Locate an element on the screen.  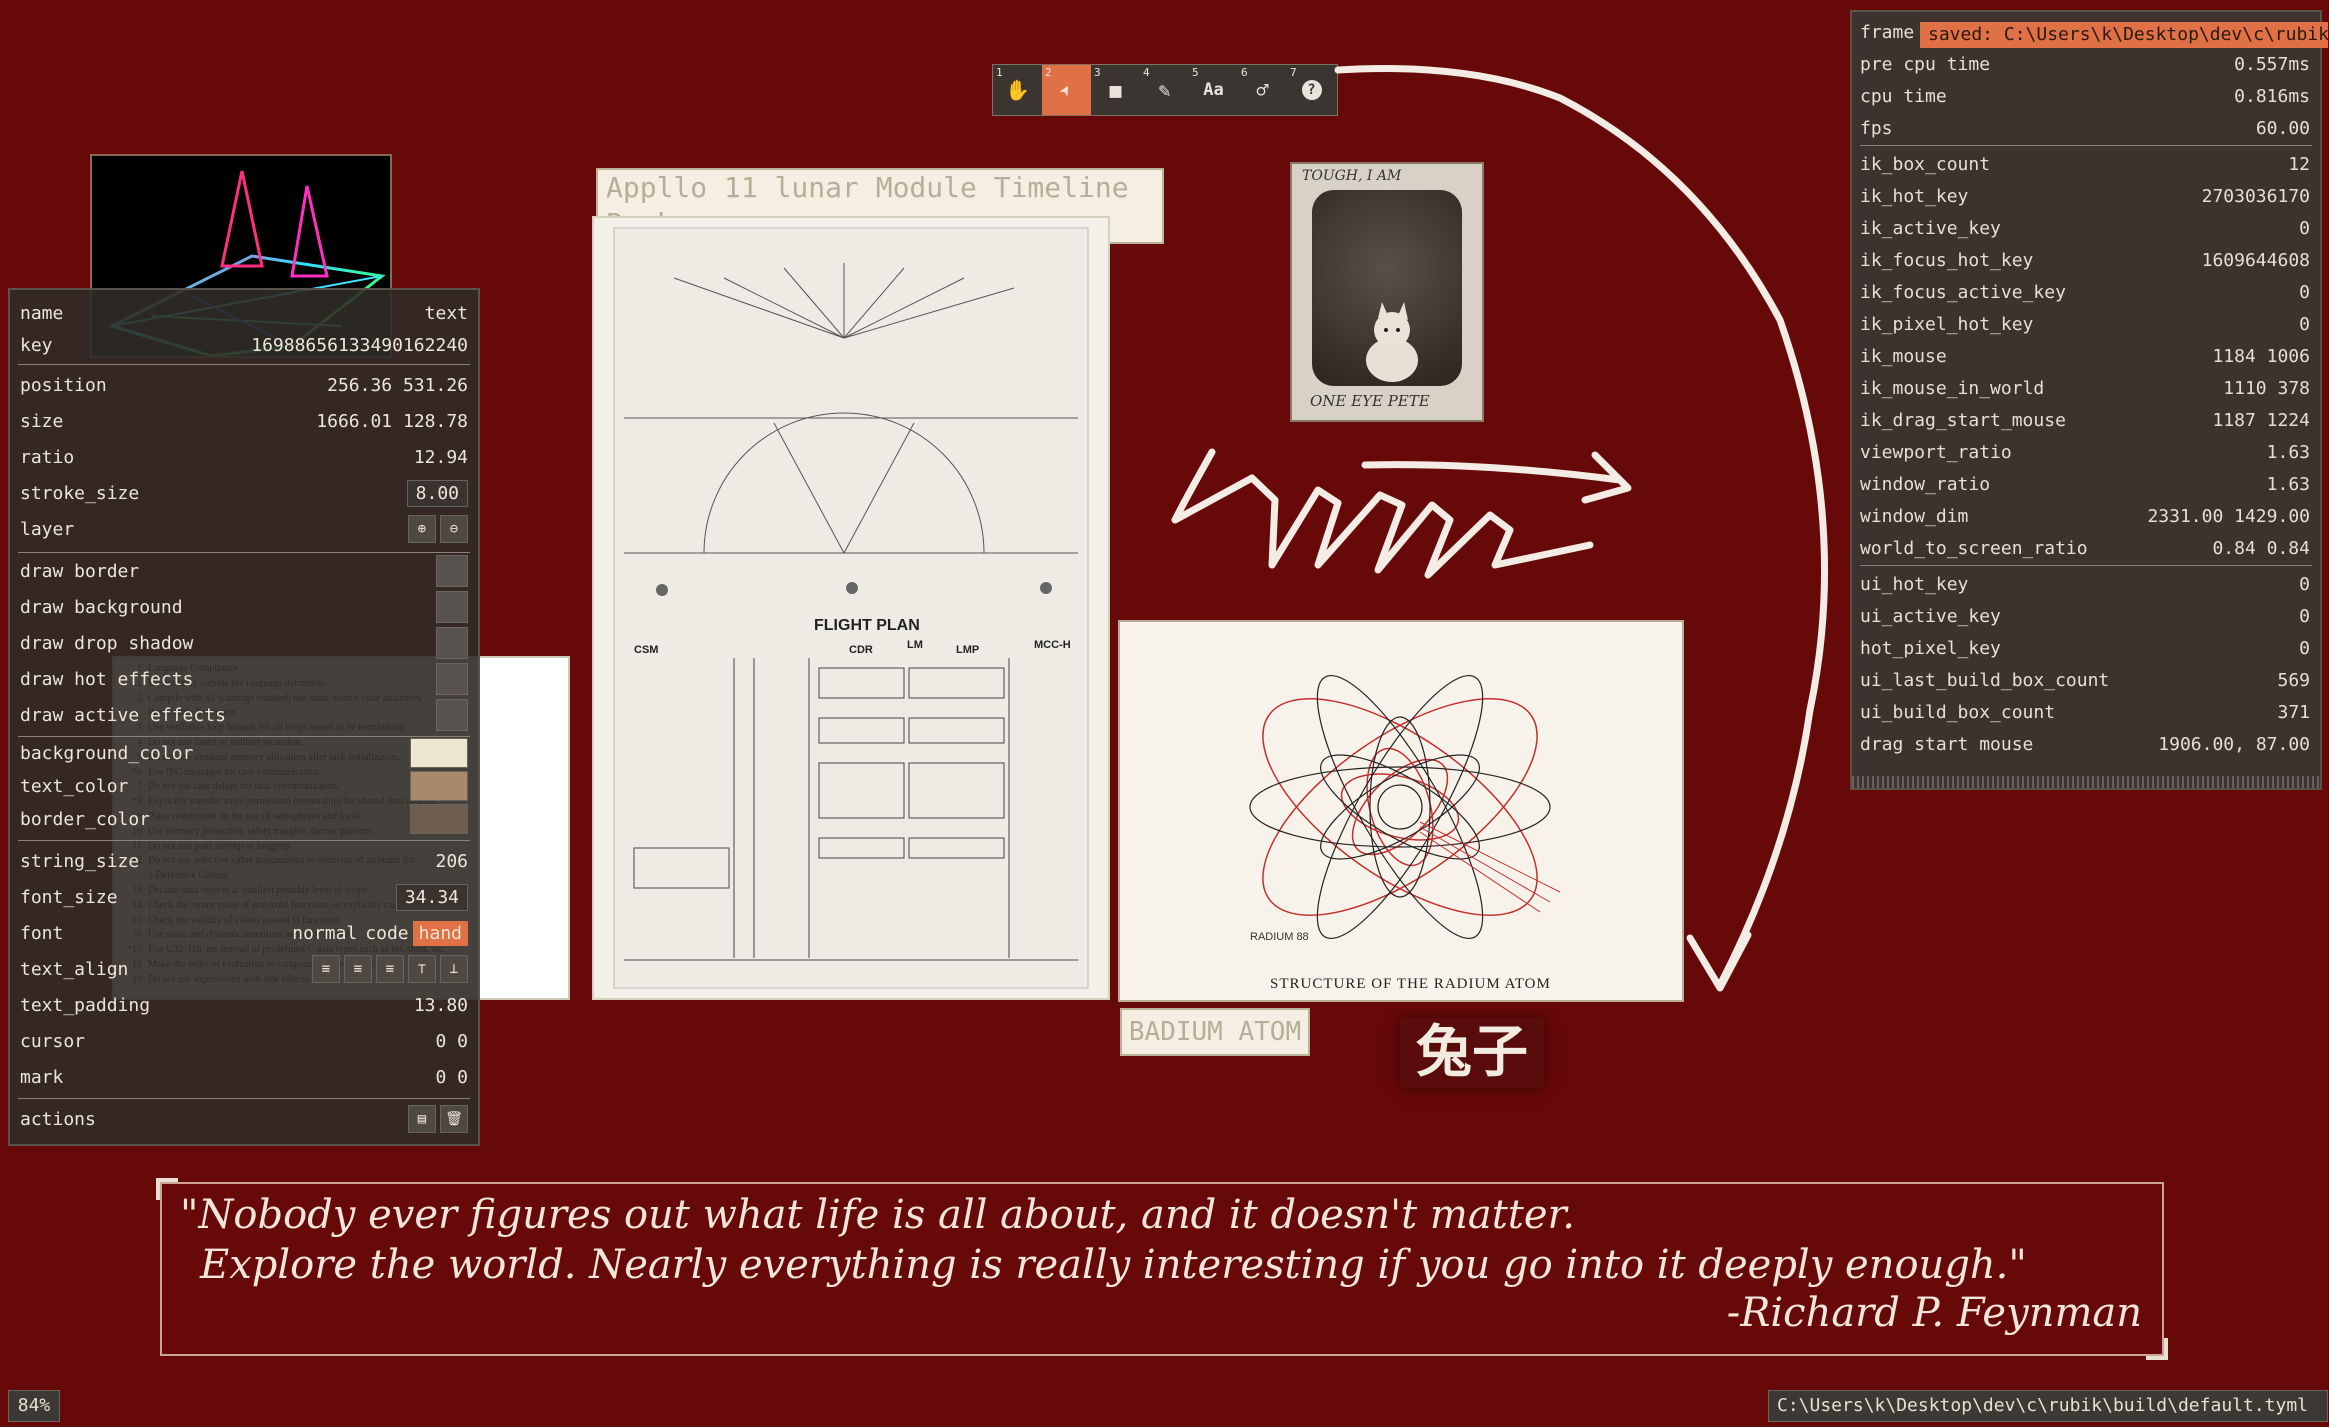
text-color-row: text_color is located at coordinates (244, 786).